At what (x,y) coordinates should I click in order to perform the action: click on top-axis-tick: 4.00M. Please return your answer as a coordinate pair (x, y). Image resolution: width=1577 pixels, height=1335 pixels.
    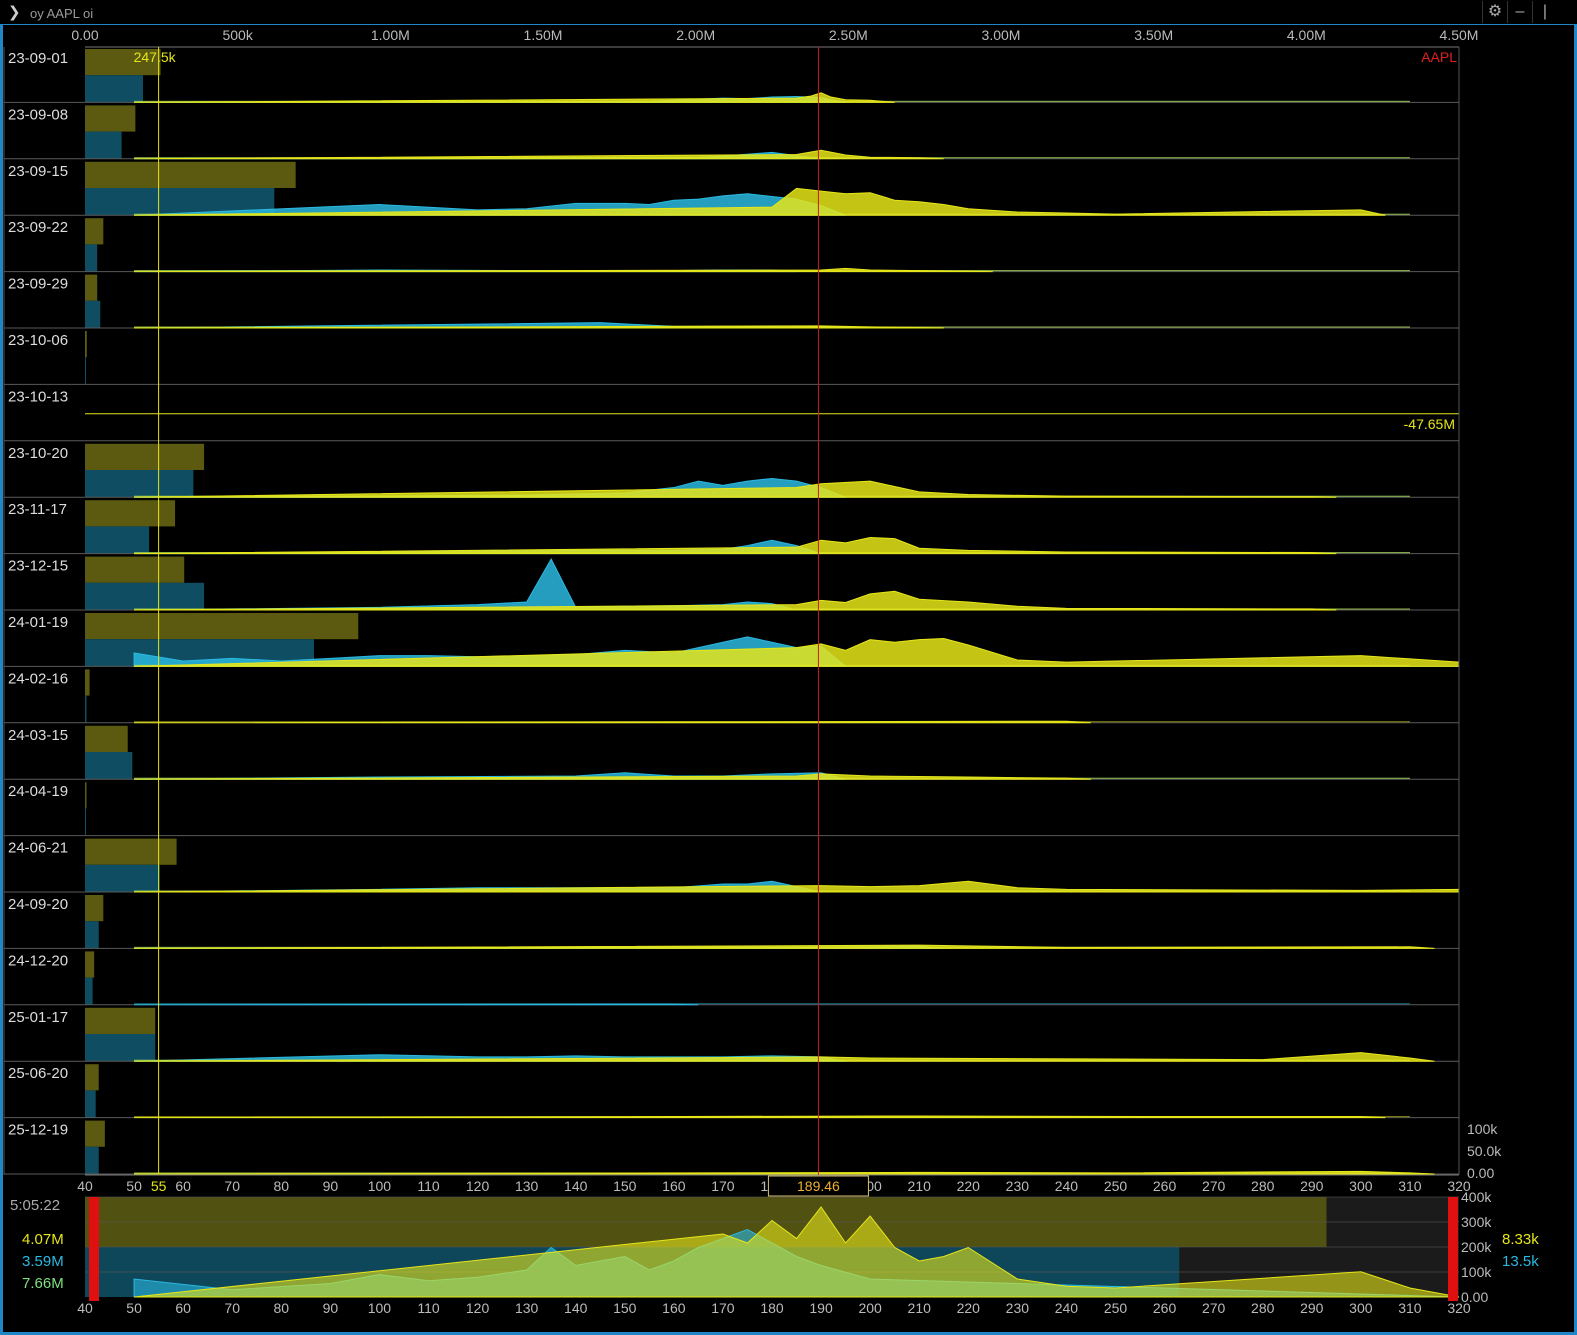
    Looking at the image, I should click on (1306, 35).